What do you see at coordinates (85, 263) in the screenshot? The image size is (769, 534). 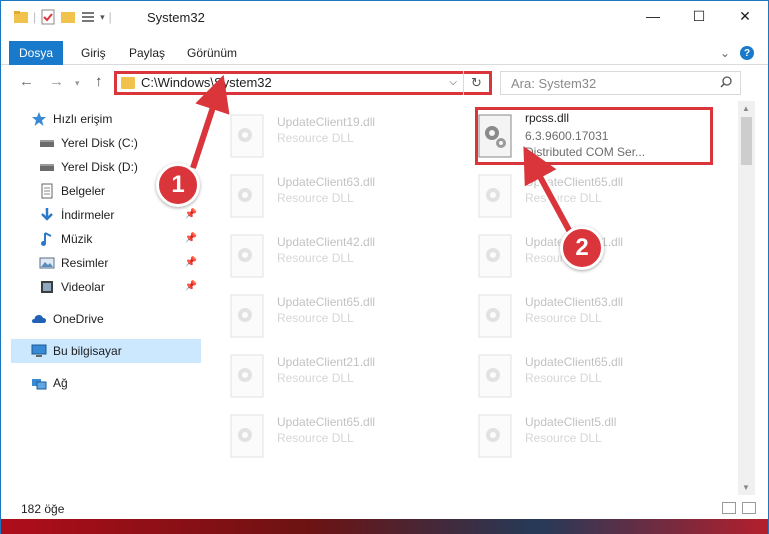 I see `sidebar-item-label: Resimler` at bounding box center [85, 263].